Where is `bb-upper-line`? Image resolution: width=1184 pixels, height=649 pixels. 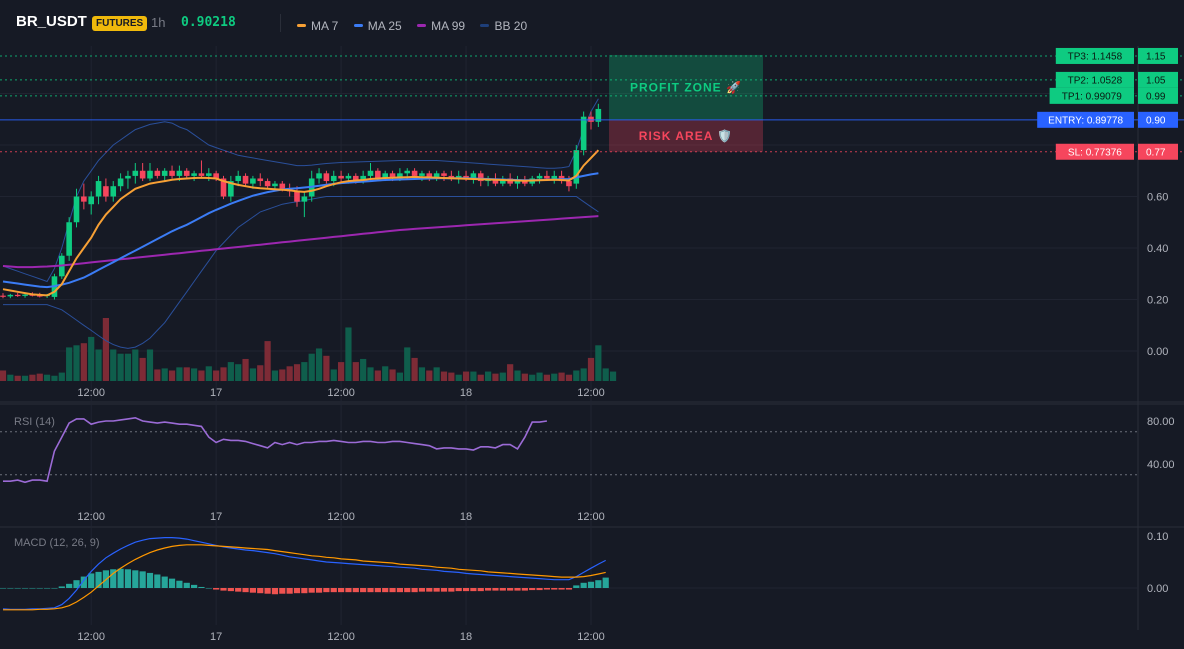 bb-upper-line is located at coordinates (300, 190).